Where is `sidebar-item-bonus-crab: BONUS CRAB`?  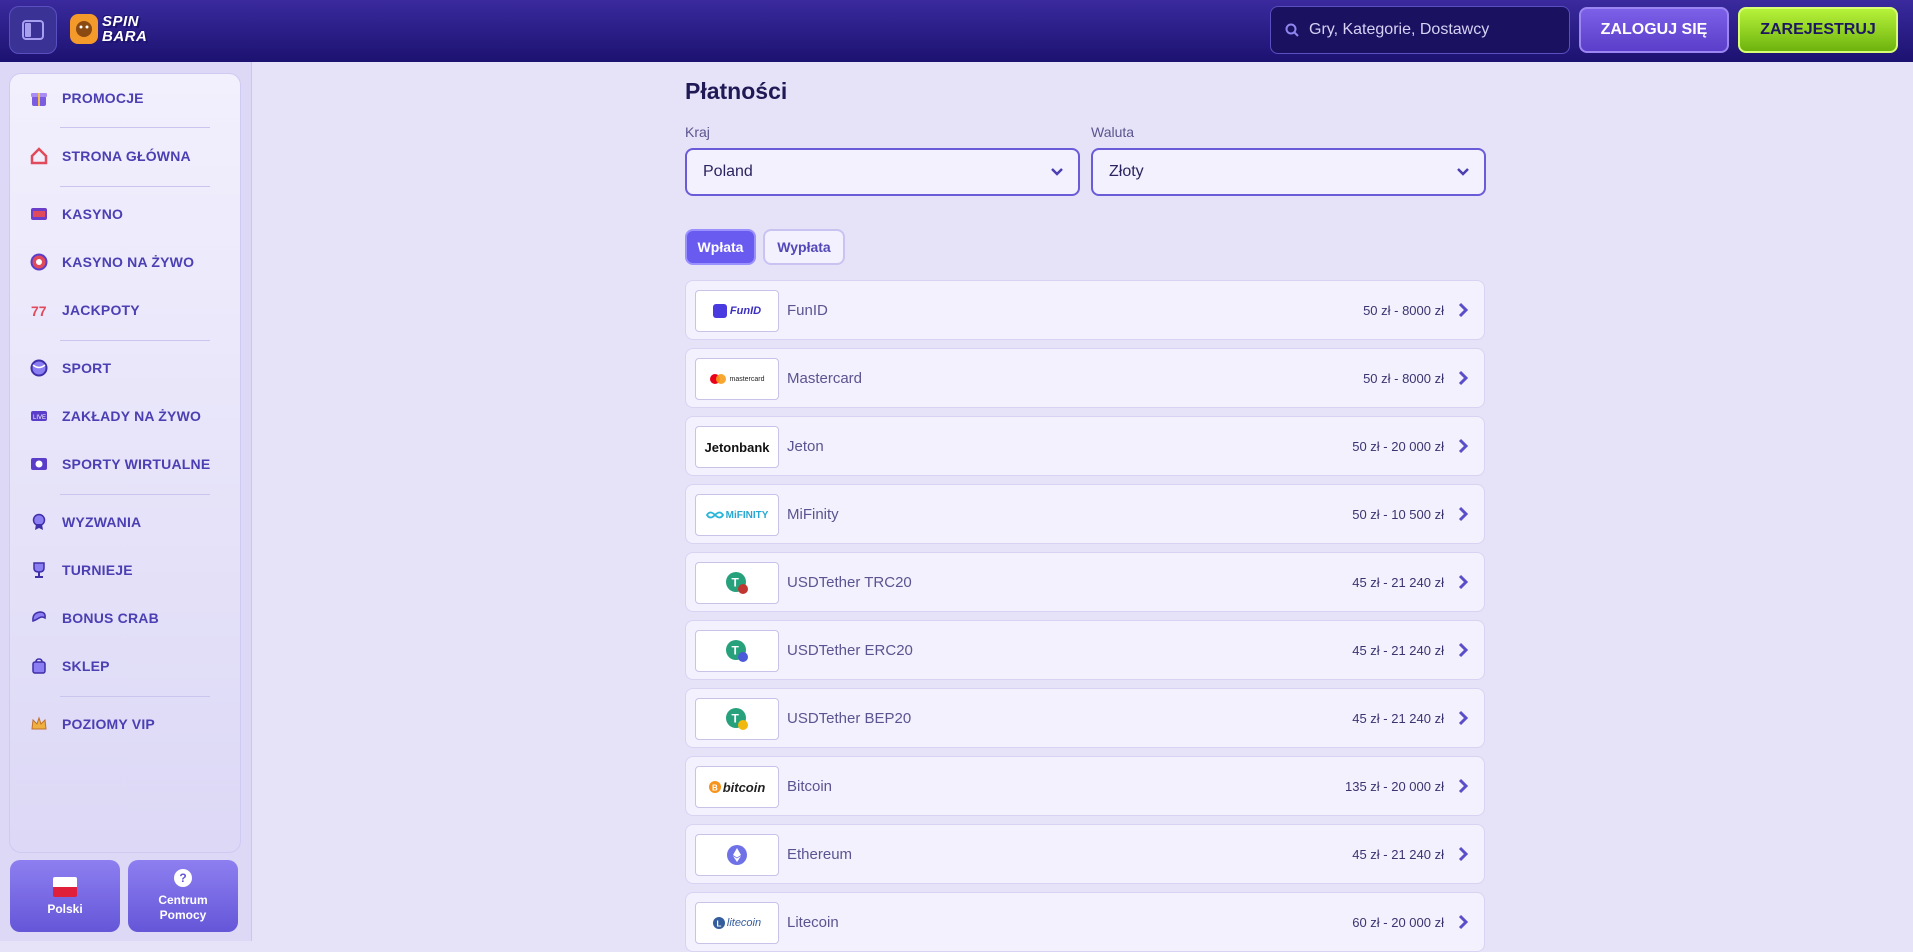 sidebar-item-bonus-crab: BONUS CRAB is located at coordinates (120, 618).